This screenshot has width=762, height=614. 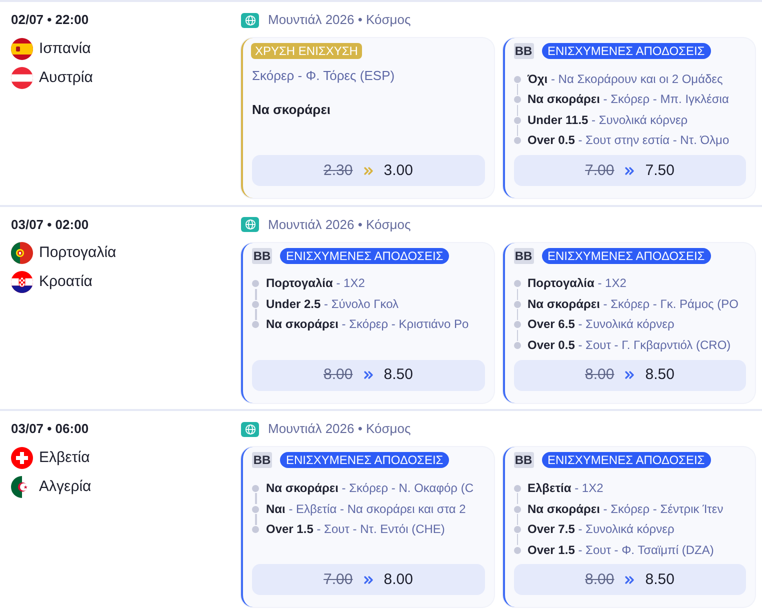 I want to click on selection-text: Να σκοράρει - Σκόρερ - Μπ. Ιγκλέσια, so click(x=628, y=100).